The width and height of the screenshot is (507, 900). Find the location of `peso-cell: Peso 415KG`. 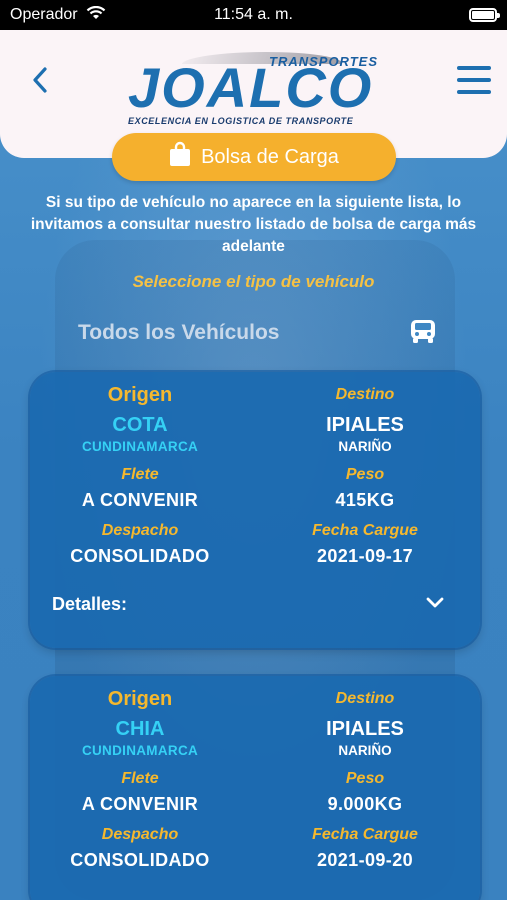

peso-cell: Peso 415KG is located at coordinates (365, 488).